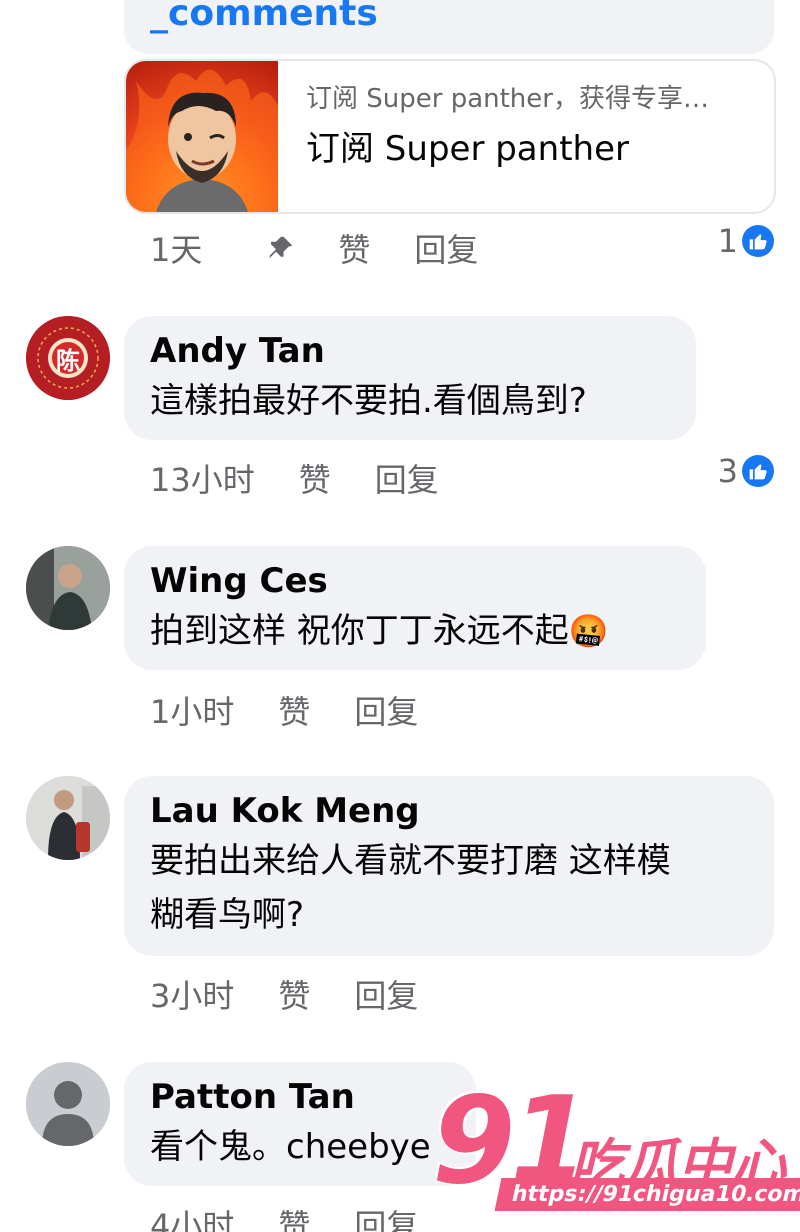  Describe the element at coordinates (727, 241) in the screenshot. I see `reaction-count: 1` at that location.